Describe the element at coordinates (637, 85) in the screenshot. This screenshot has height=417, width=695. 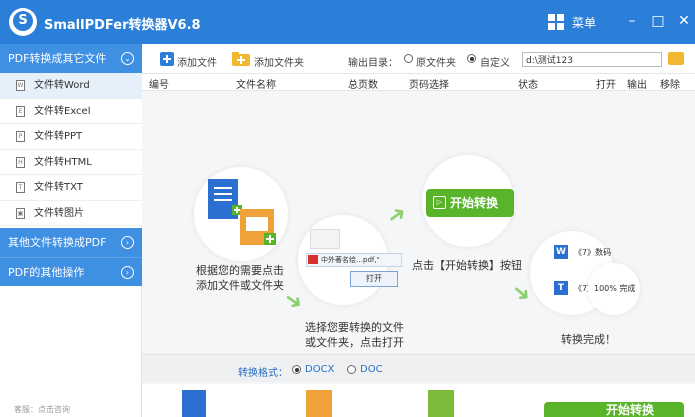
I see `col-output: 输出` at that location.